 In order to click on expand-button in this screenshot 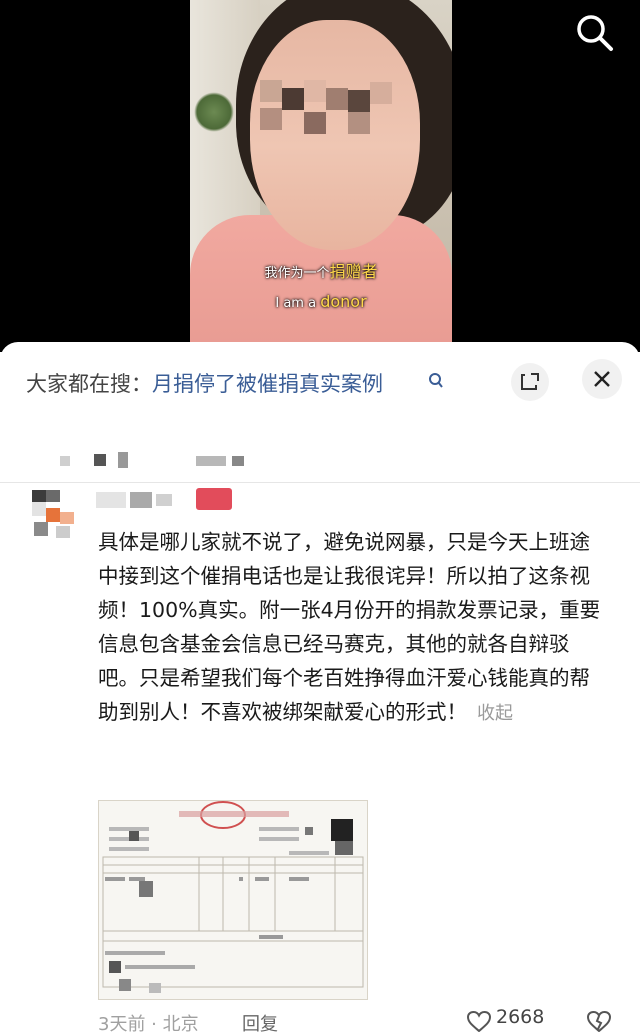, I will do `click(530, 382)`.